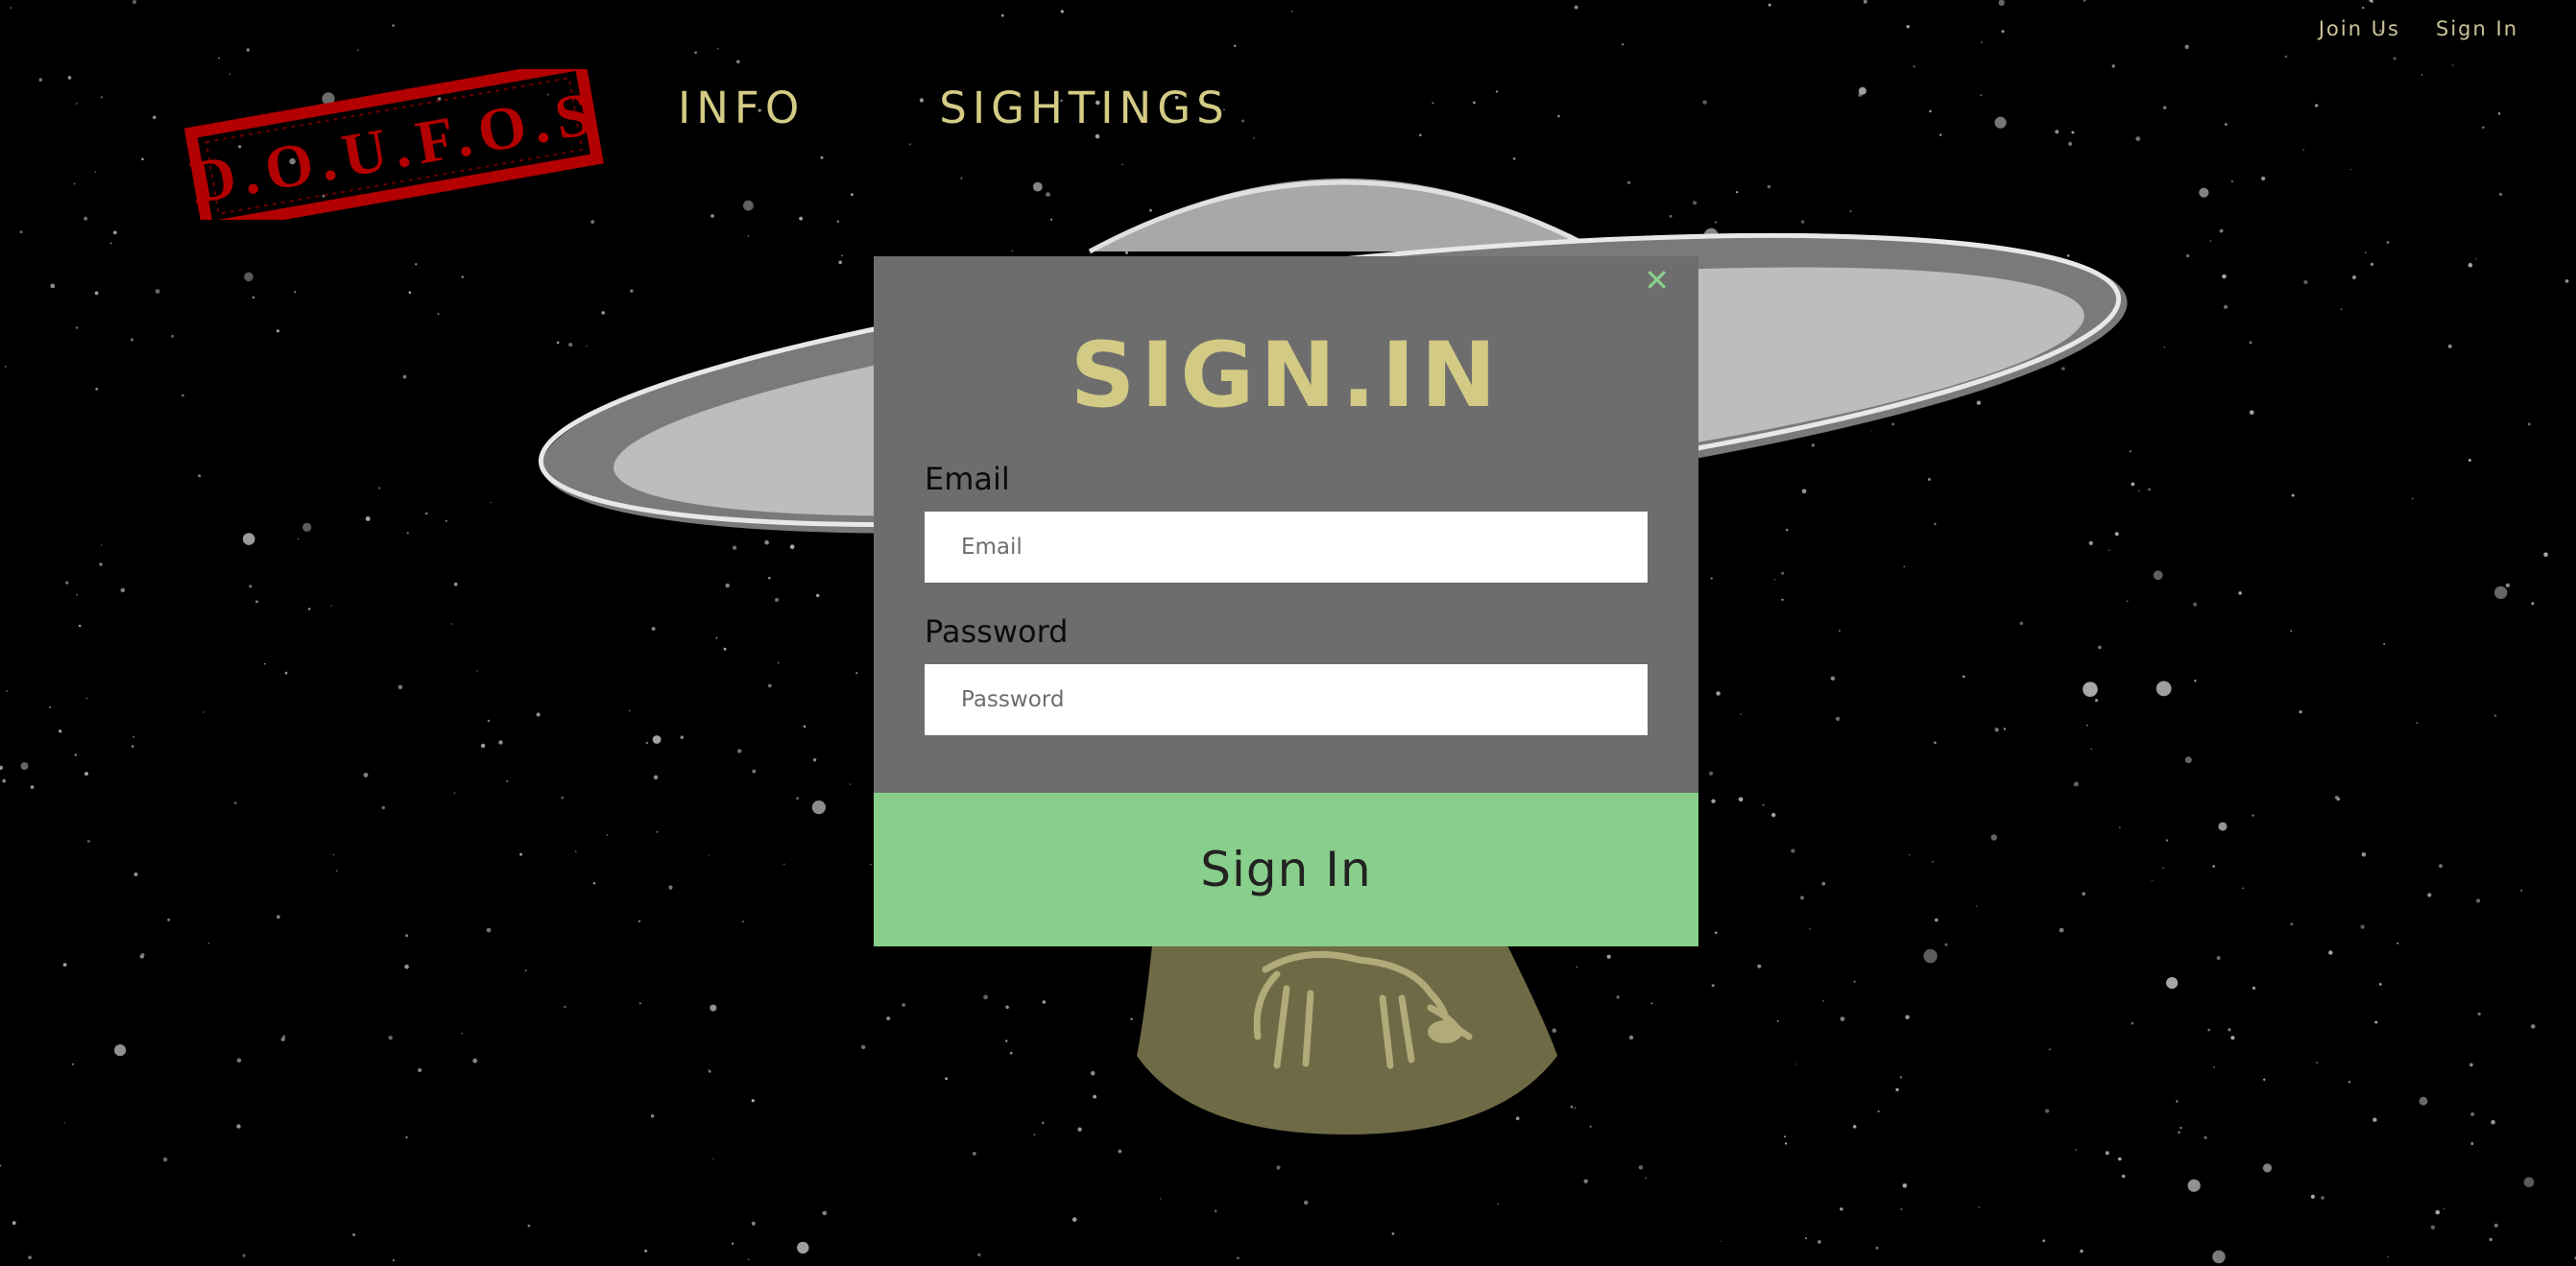 This screenshot has width=2576, height=1266. I want to click on close-icon: ✕, so click(1657, 280).